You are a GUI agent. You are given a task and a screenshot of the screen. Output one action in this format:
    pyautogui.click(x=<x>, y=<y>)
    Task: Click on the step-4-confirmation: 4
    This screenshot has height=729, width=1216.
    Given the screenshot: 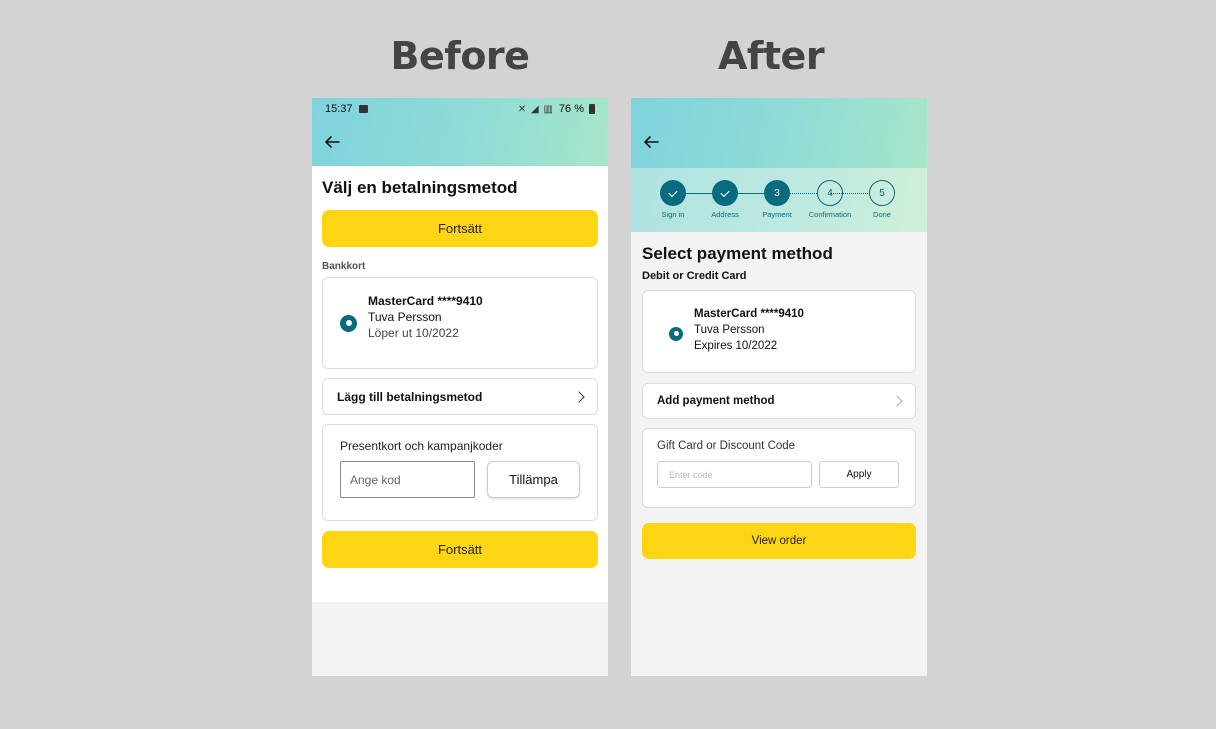 What is the action you would take?
    pyautogui.click(x=830, y=193)
    